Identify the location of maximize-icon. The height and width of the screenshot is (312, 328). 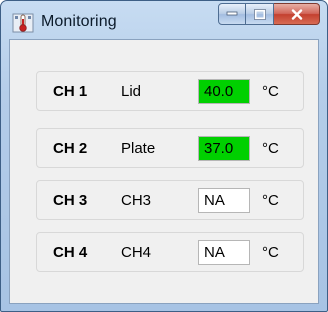
(259, 14).